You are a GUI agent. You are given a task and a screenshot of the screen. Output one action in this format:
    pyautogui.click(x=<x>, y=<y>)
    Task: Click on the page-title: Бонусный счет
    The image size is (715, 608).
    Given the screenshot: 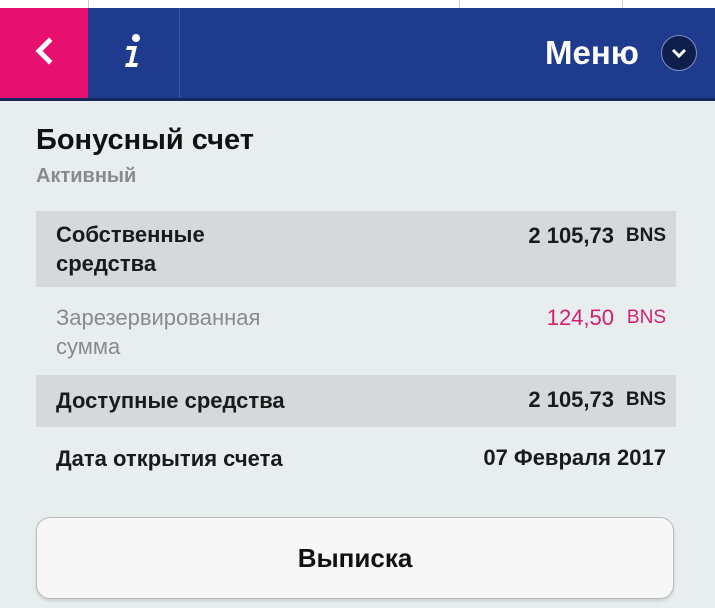 What is the action you would take?
    pyautogui.click(x=145, y=140)
    